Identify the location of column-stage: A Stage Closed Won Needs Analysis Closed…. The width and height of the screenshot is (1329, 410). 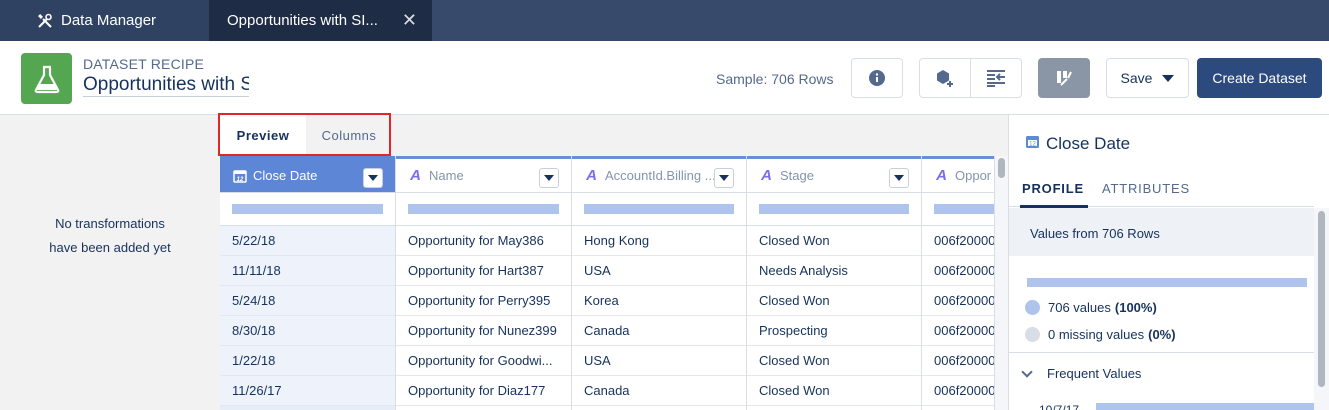
(834, 283).